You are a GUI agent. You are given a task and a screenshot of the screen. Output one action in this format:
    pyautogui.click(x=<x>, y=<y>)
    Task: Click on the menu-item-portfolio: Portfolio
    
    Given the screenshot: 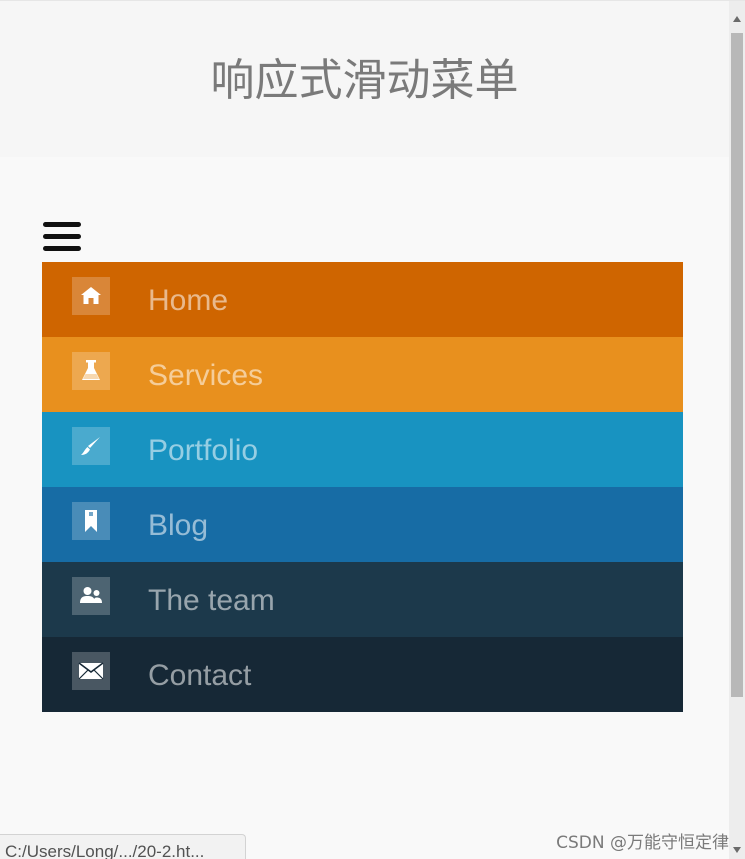 What is the action you would take?
    pyautogui.click(x=362, y=449)
    